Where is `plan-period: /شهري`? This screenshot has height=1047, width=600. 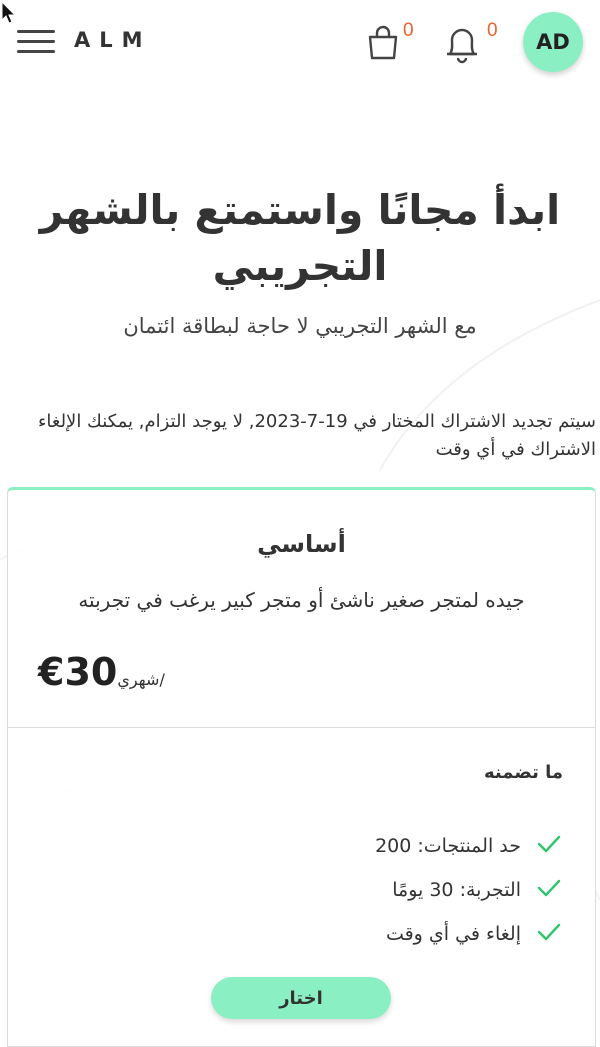
plan-period: /شهري is located at coordinates (141, 679).